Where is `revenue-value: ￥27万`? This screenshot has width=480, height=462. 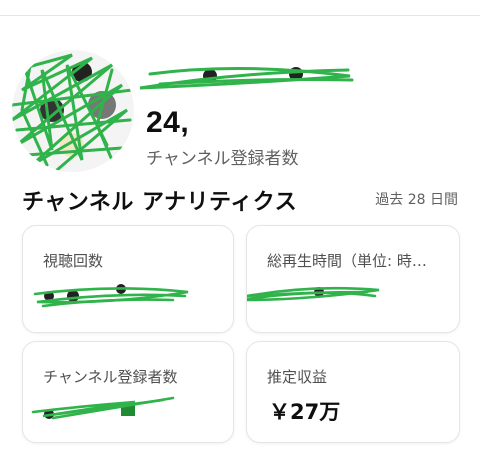
revenue-value: ￥27万 is located at coordinates (305, 412).